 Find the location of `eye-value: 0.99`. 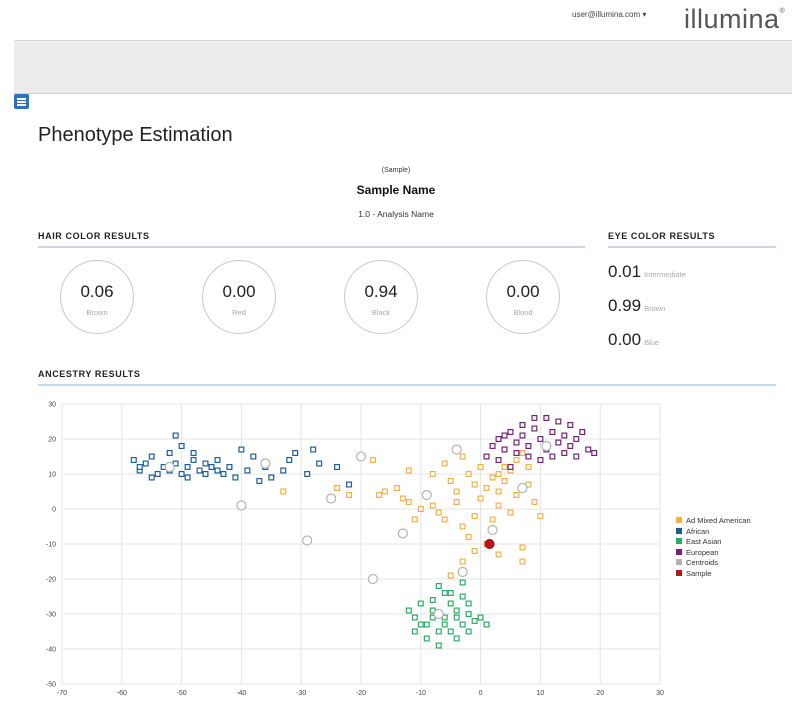

eye-value: 0.99 is located at coordinates (625, 305).